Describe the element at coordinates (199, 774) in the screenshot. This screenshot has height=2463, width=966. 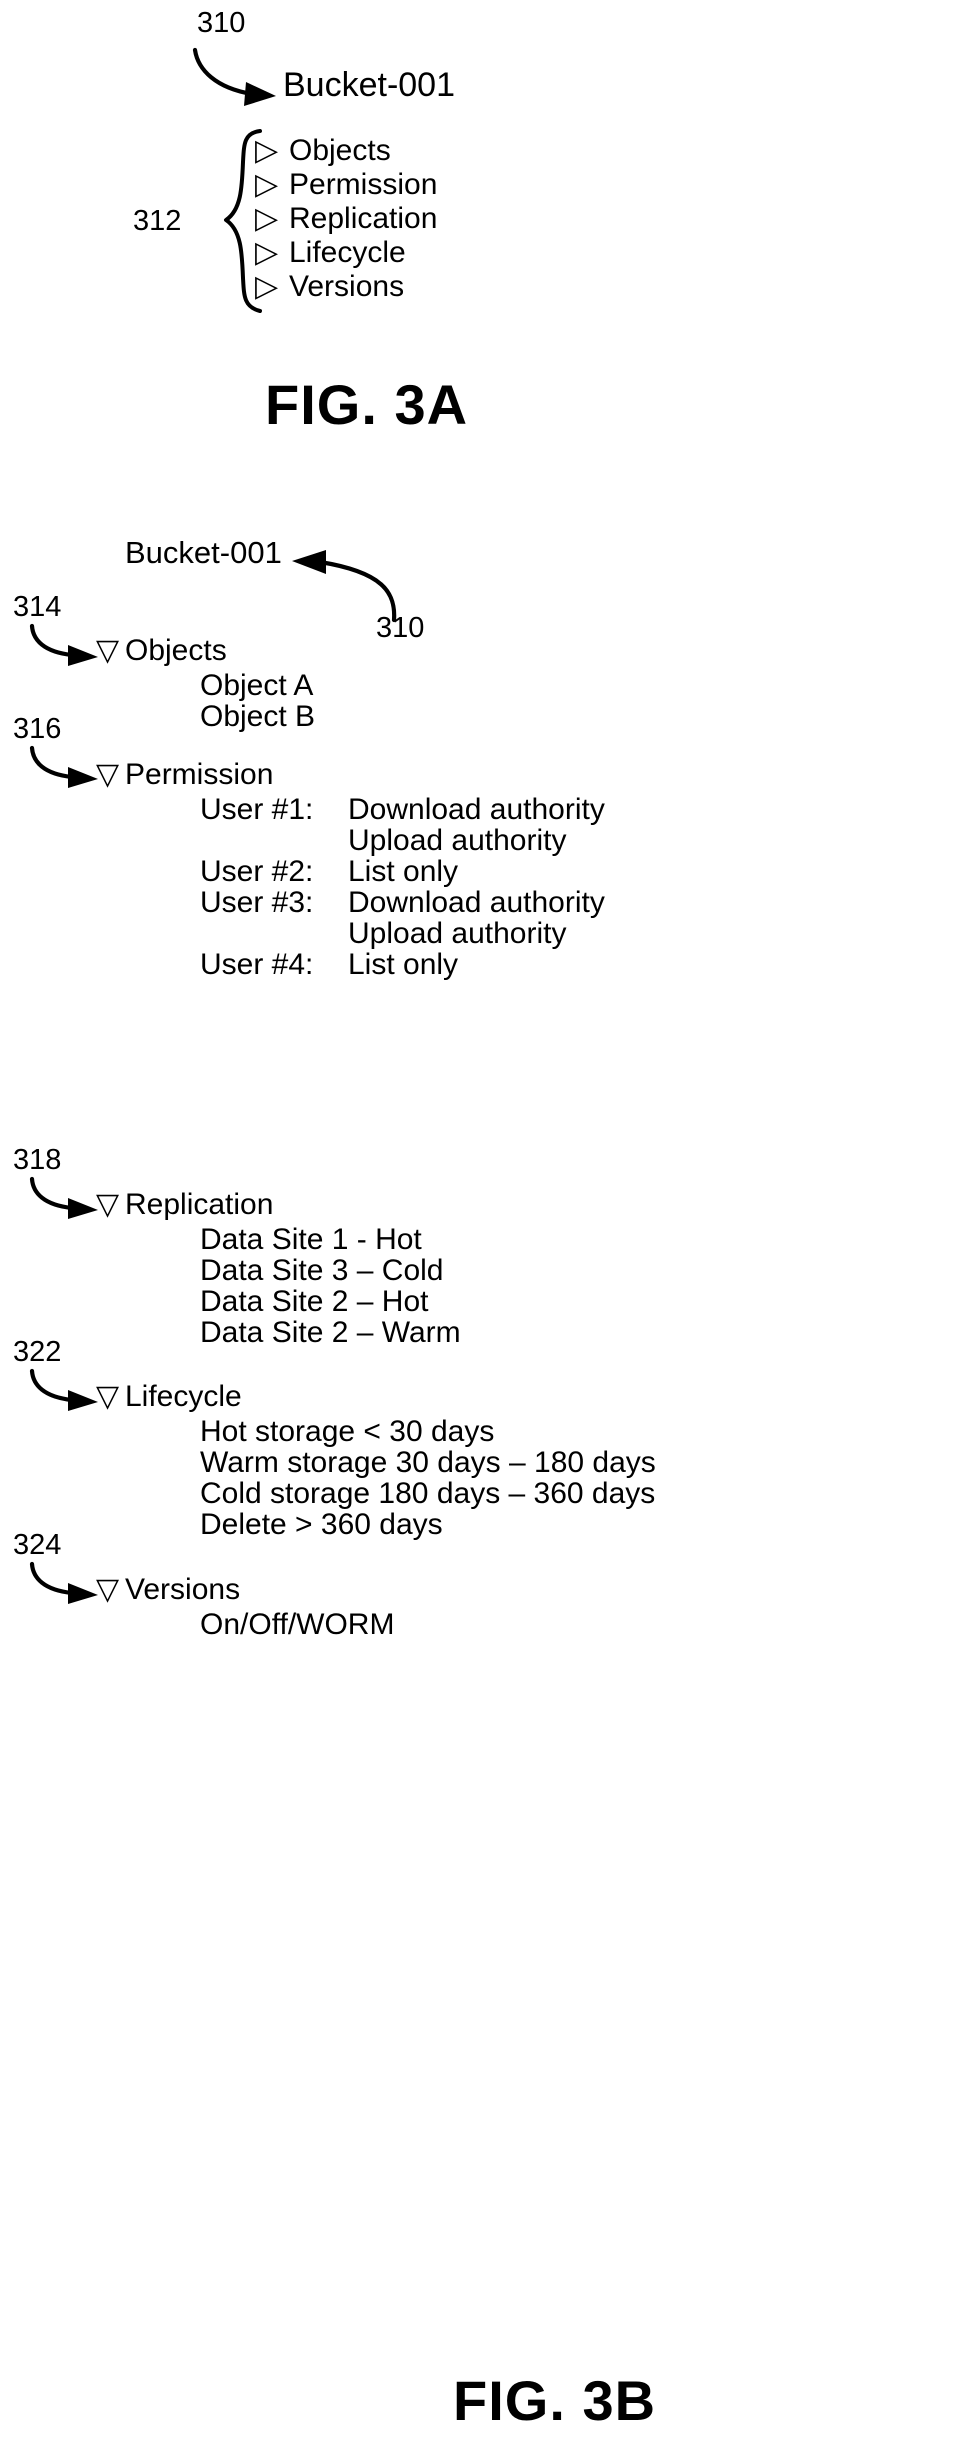
I see `section-title: Permission` at that location.